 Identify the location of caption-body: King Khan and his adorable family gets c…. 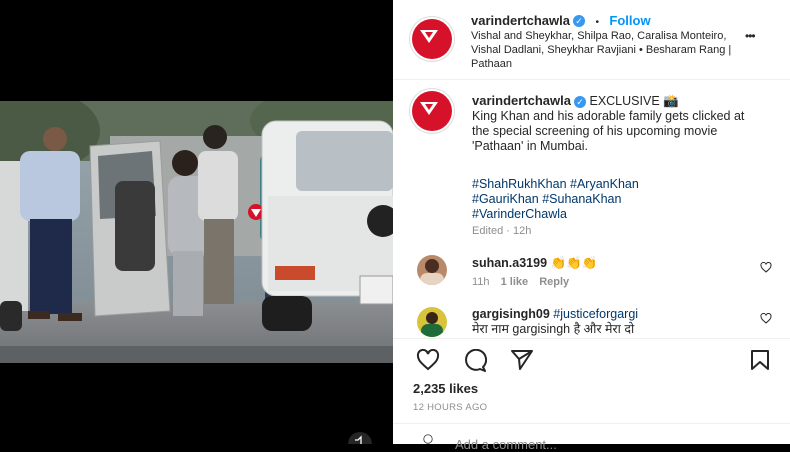
(608, 131).